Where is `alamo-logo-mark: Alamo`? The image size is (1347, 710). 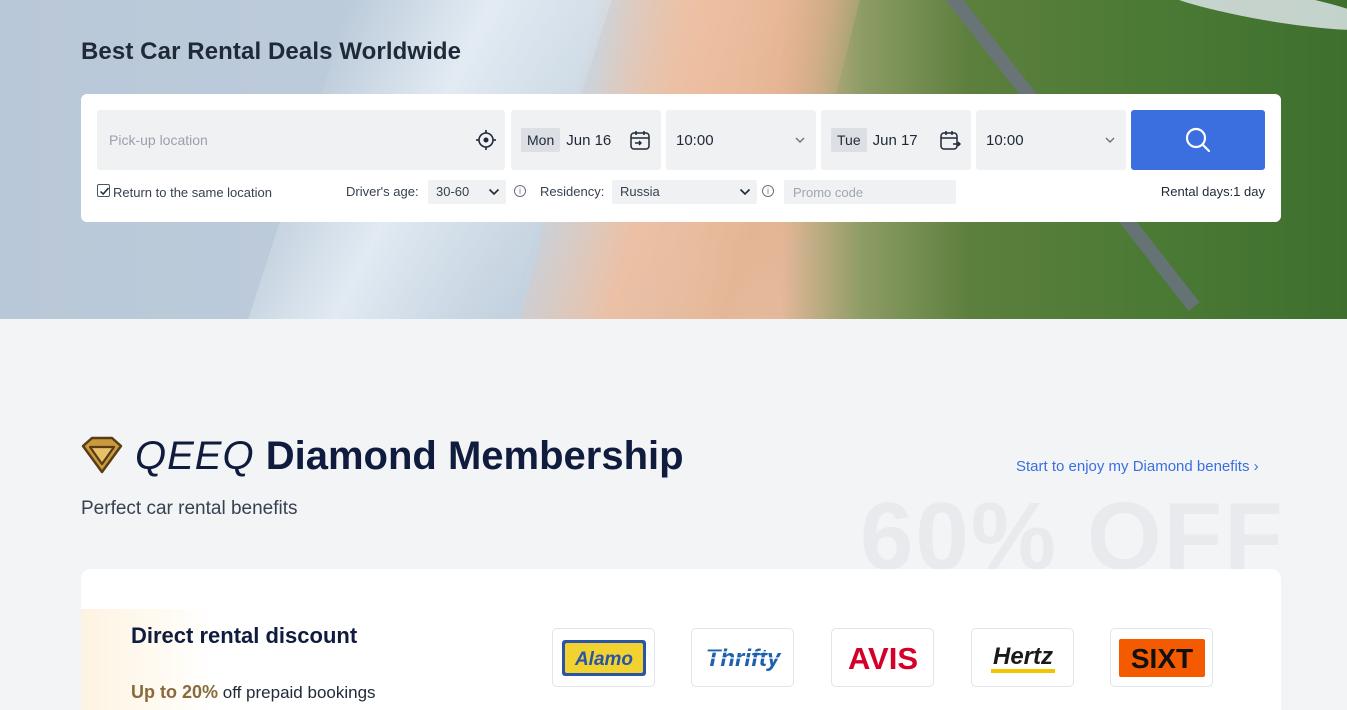 alamo-logo-mark: Alamo is located at coordinates (603, 657).